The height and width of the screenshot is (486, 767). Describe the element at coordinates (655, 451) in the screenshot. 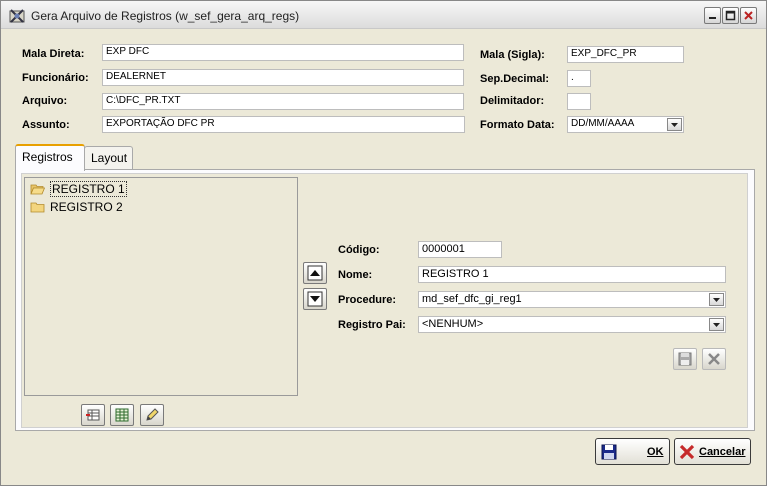

I see `ok-button-label: OK` at that location.